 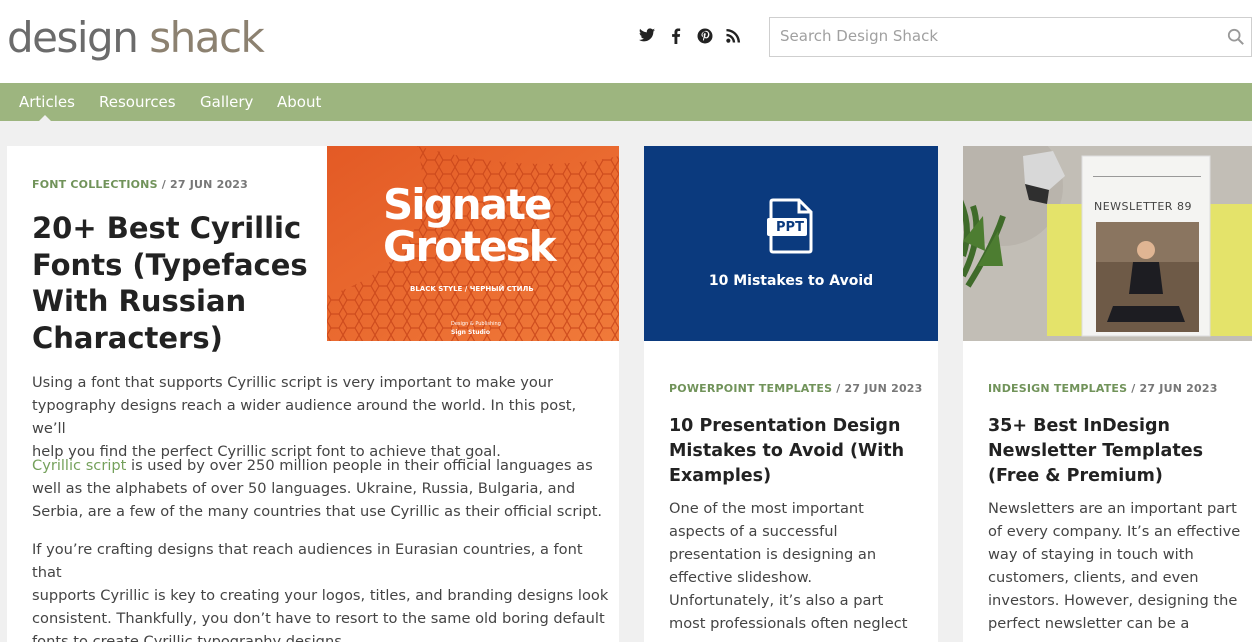 I want to click on facebook-icon, so click(x=675, y=36).